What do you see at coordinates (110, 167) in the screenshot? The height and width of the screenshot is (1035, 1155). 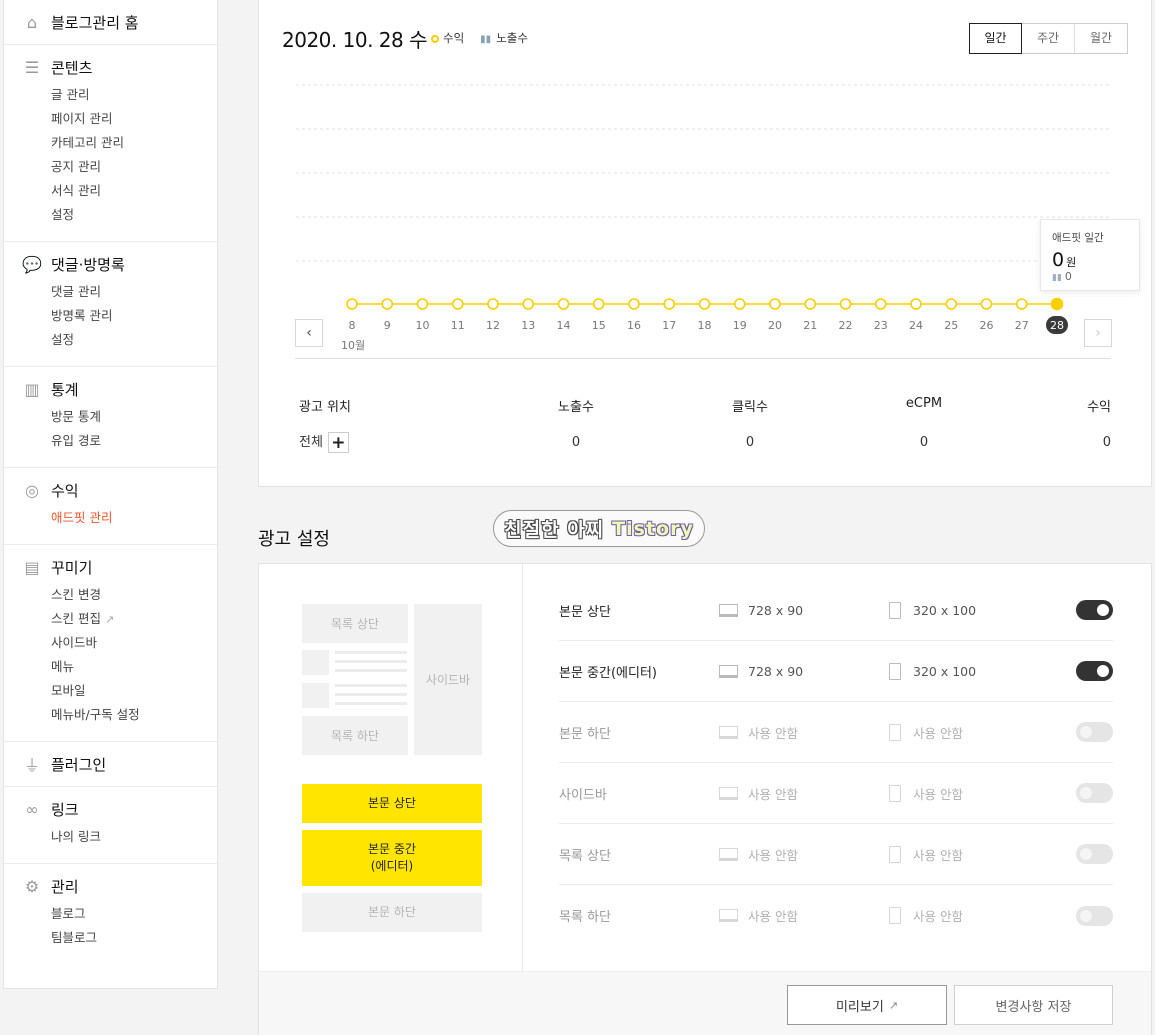 I see `sidebar-item: 공지 관리` at bounding box center [110, 167].